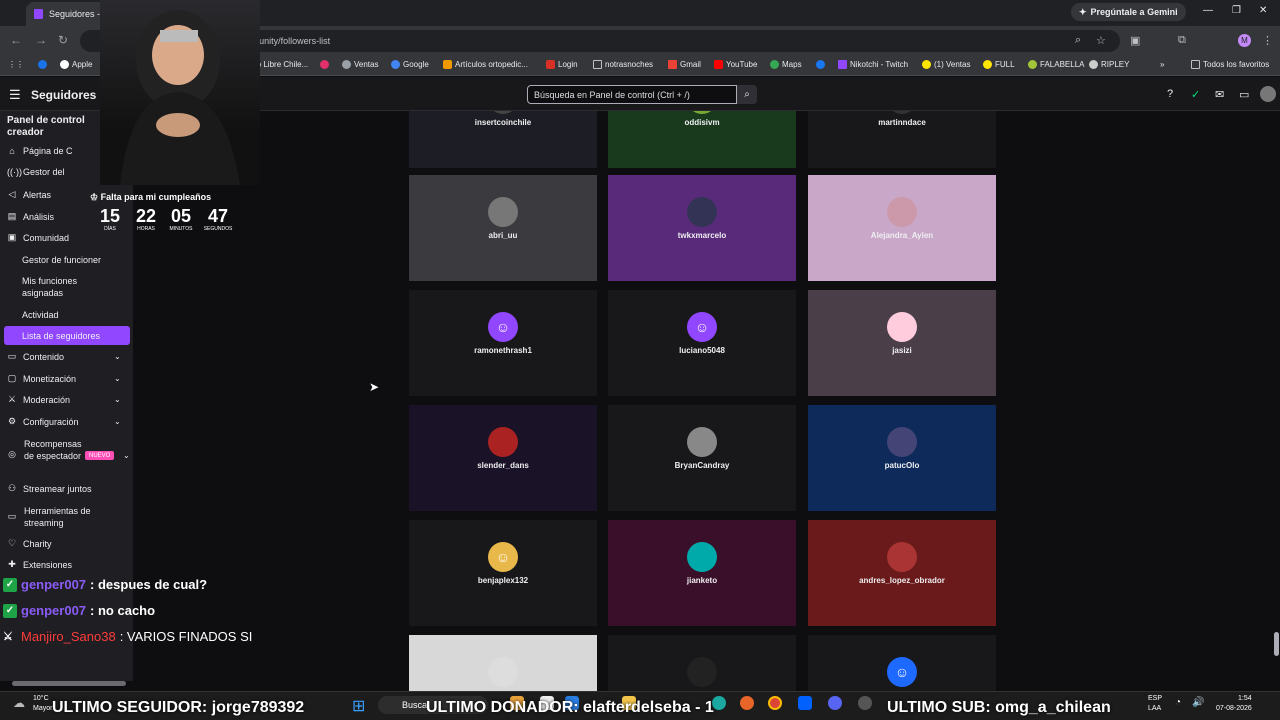 The image size is (1280, 720). What do you see at coordinates (902, 343) in the screenshot?
I see `follower-card: jasizi` at bounding box center [902, 343].